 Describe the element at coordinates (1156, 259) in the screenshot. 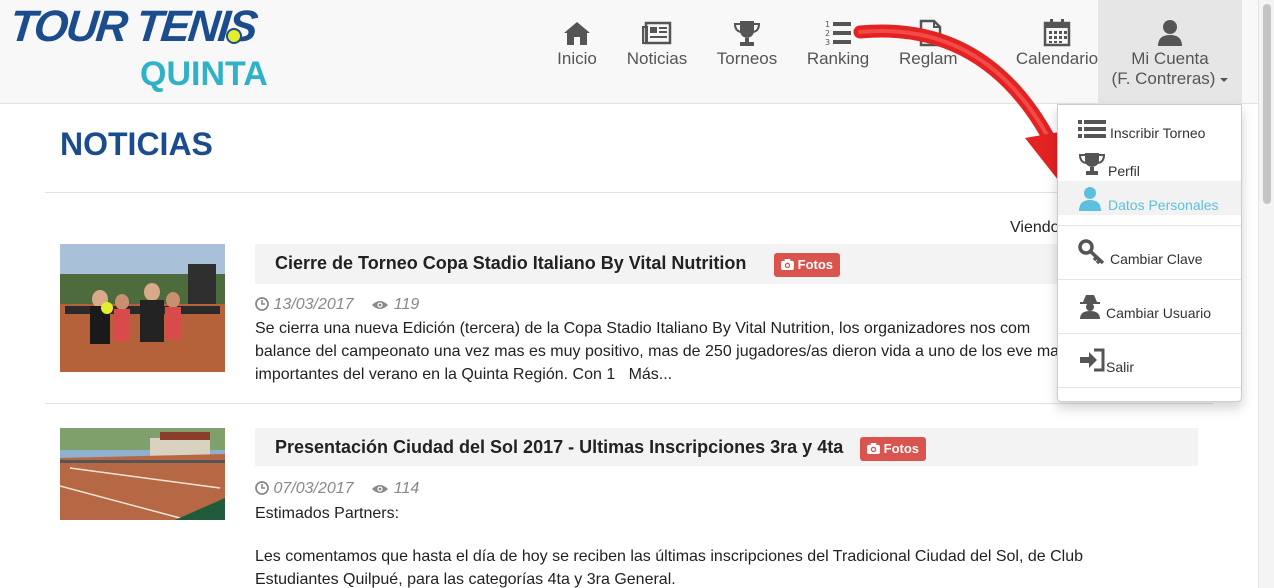

I see `menu-label: Cambiar Clave` at that location.